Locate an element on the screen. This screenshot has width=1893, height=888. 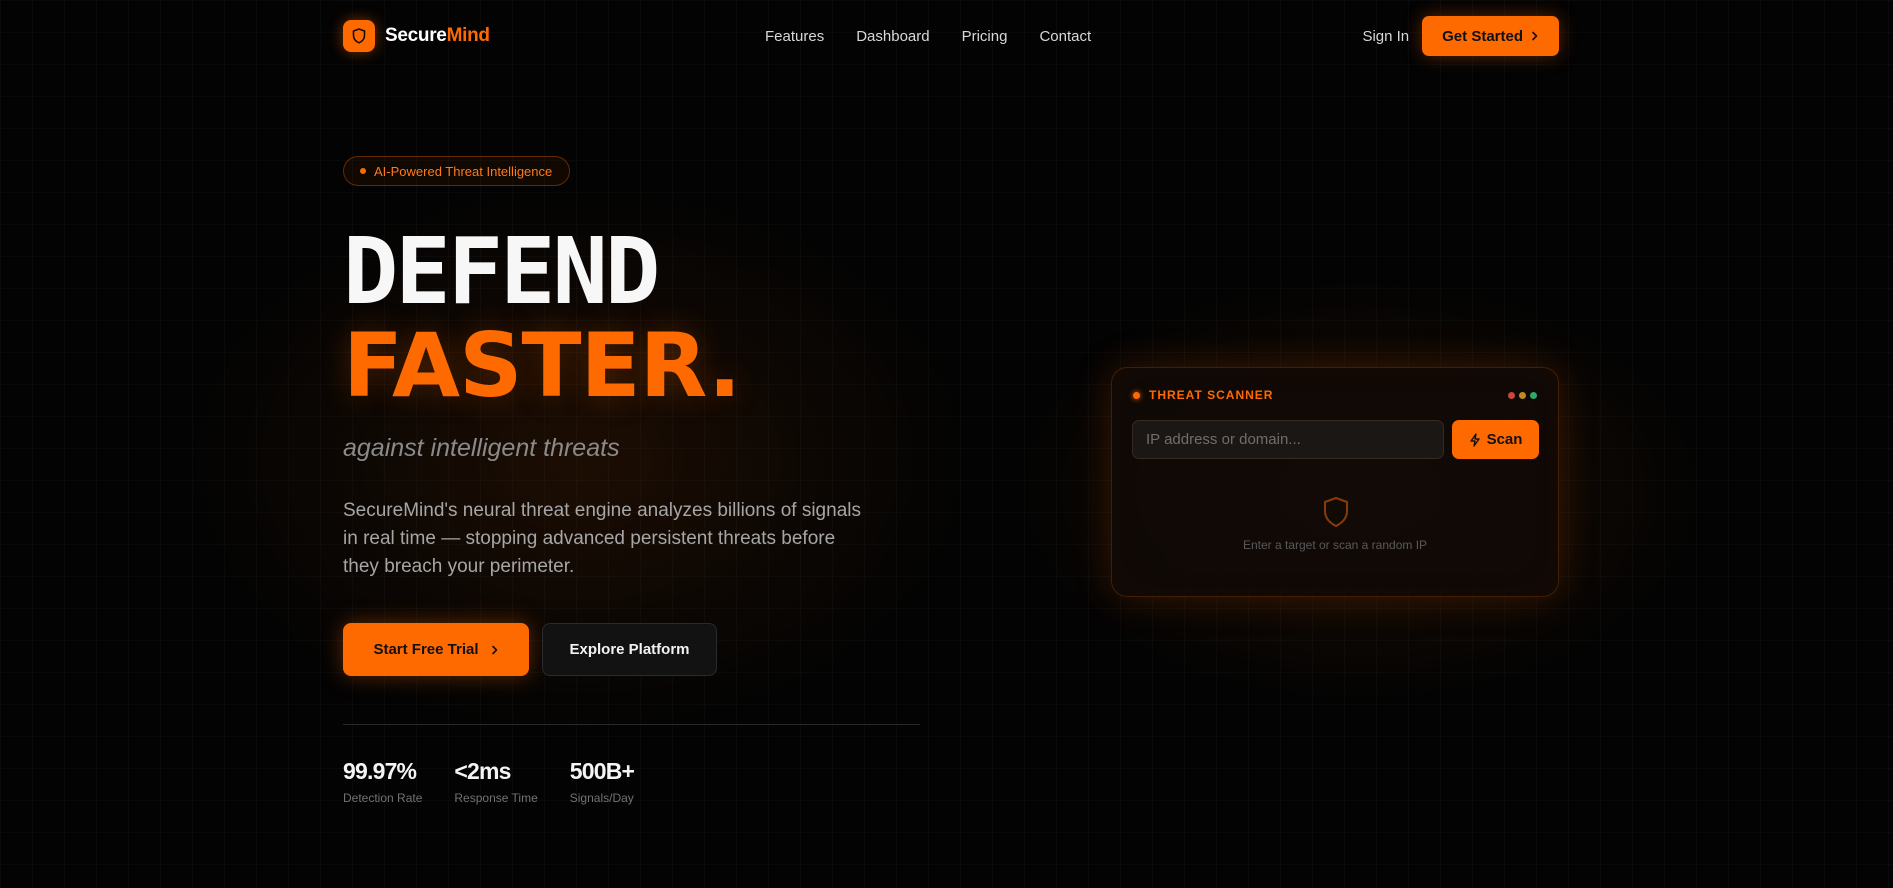
explore-platform-button: Explore Platform is located at coordinates (629, 649).